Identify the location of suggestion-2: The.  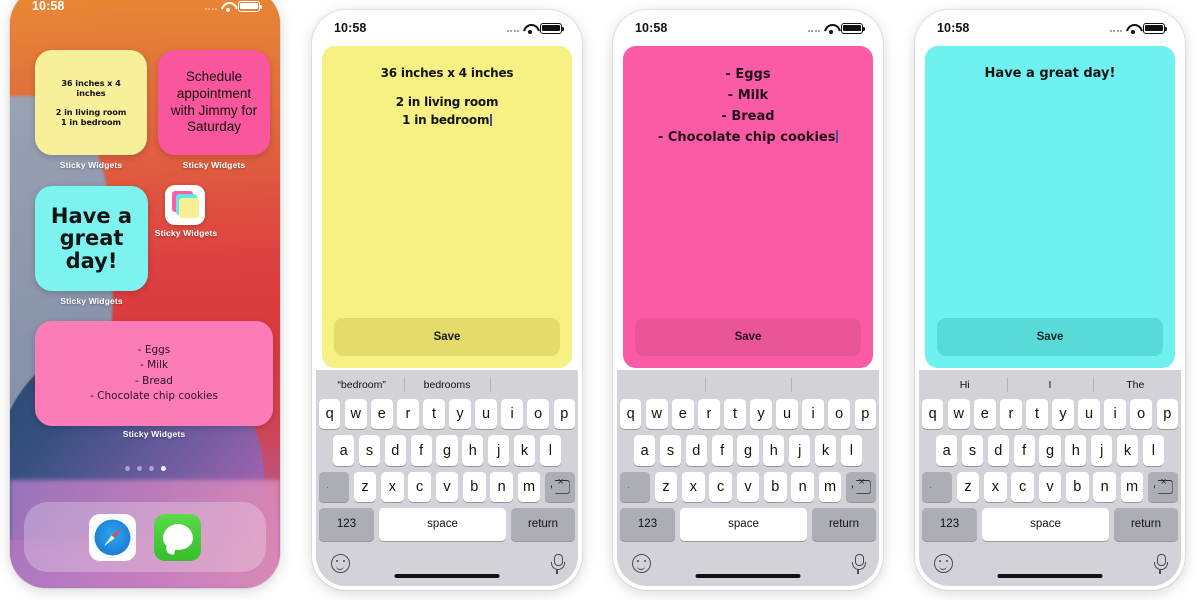
(1135, 384).